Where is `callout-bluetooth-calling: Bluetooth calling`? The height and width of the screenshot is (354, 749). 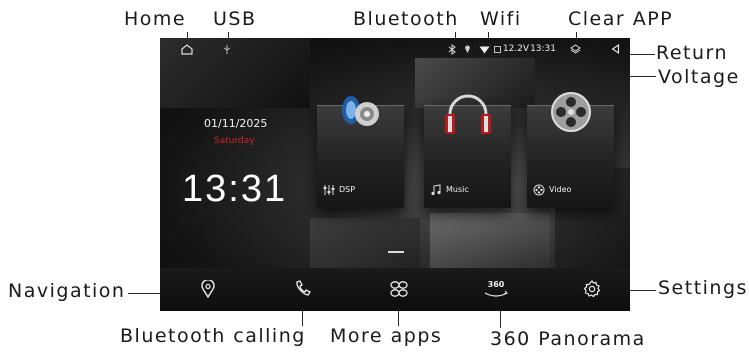 callout-bluetooth-calling: Bluetooth calling is located at coordinates (213, 336).